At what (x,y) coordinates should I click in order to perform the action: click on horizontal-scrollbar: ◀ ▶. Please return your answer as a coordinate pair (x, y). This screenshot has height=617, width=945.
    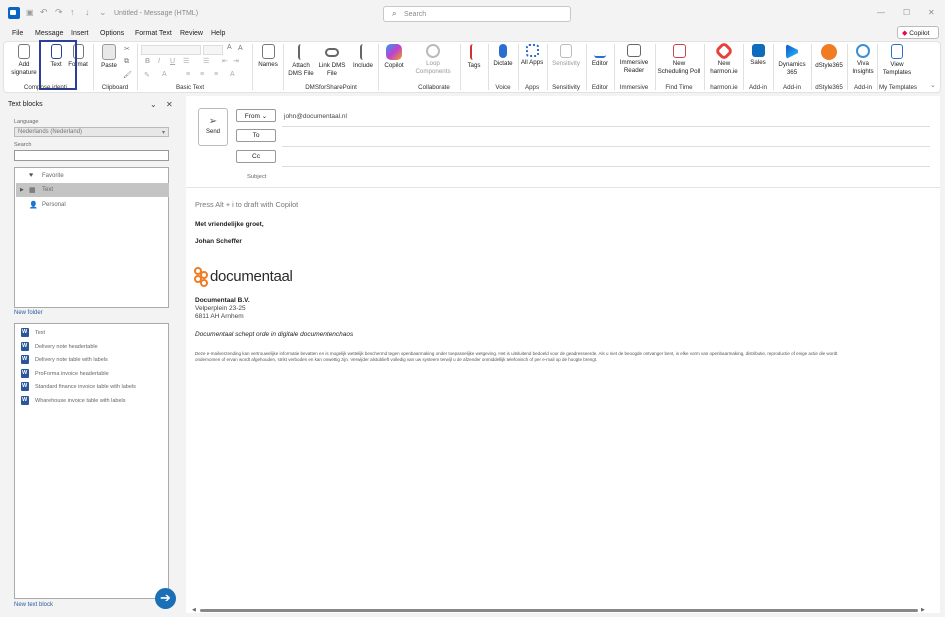
    Looking at the image, I should click on (559, 610).